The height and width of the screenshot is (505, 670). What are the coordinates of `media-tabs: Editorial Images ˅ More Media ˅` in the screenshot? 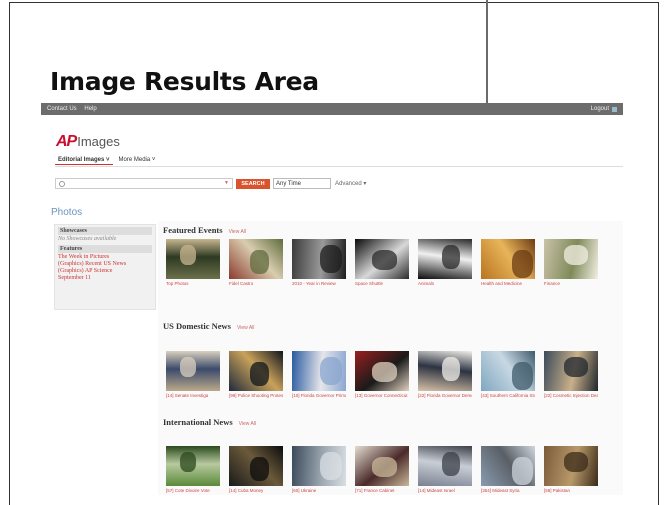 It's located at (108, 160).